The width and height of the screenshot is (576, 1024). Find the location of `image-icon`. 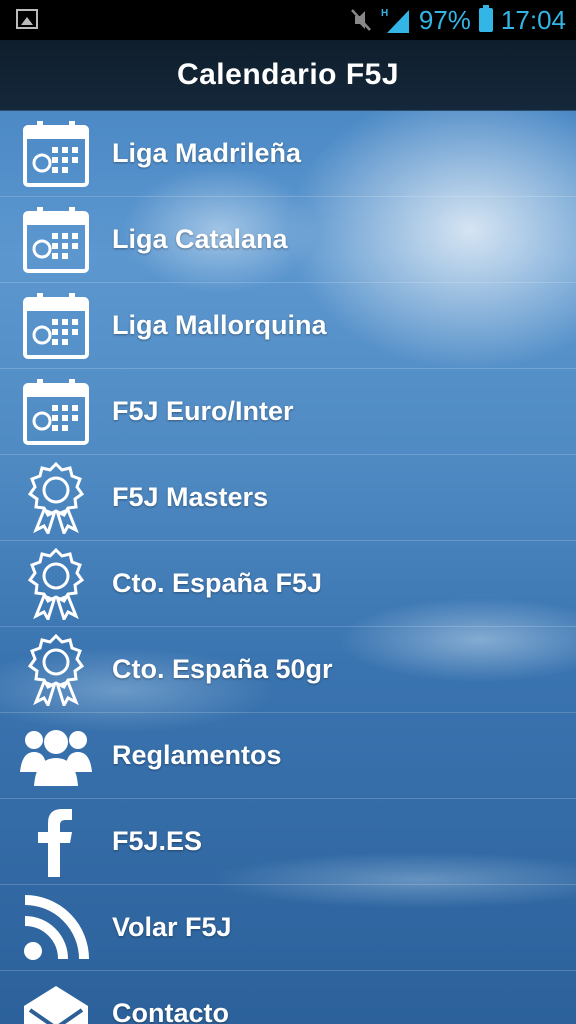

image-icon is located at coordinates (27, 19).